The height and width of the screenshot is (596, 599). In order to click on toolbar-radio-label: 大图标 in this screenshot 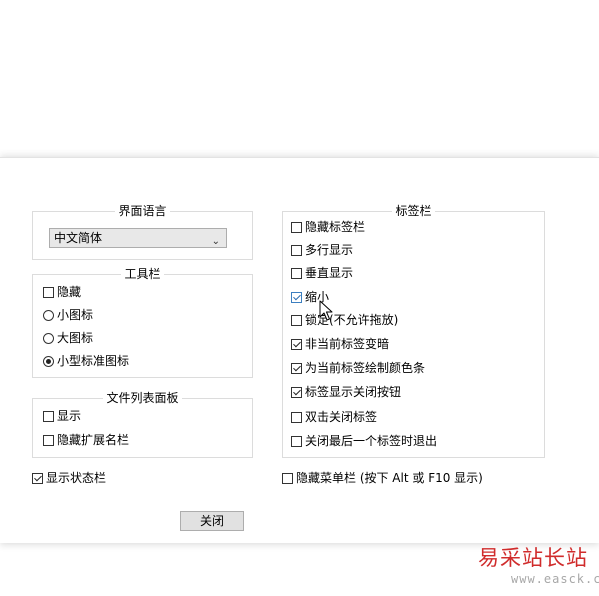, I will do `click(75, 338)`.